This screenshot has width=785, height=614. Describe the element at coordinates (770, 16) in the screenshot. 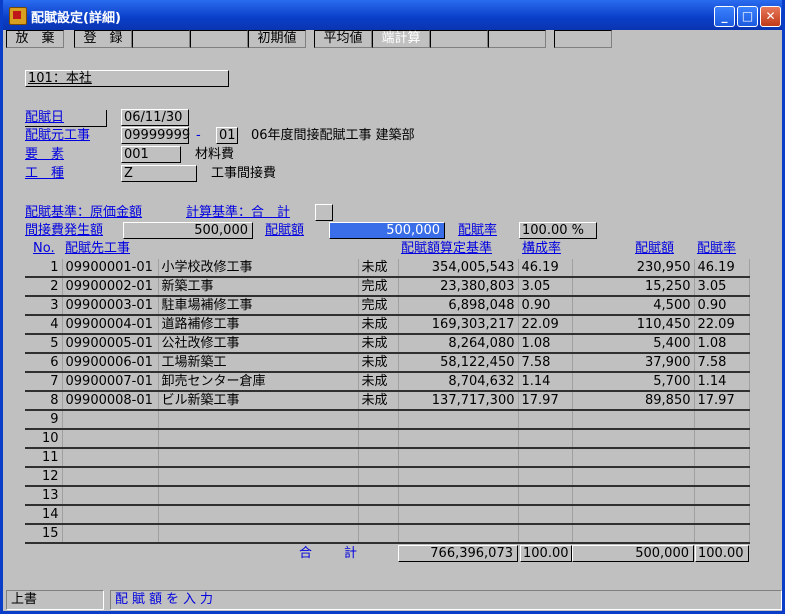

I see `close-button: ✕` at that location.